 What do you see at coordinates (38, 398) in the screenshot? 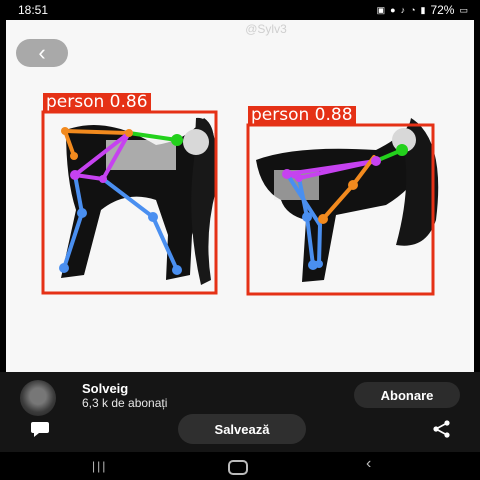
I see `avatar` at bounding box center [38, 398].